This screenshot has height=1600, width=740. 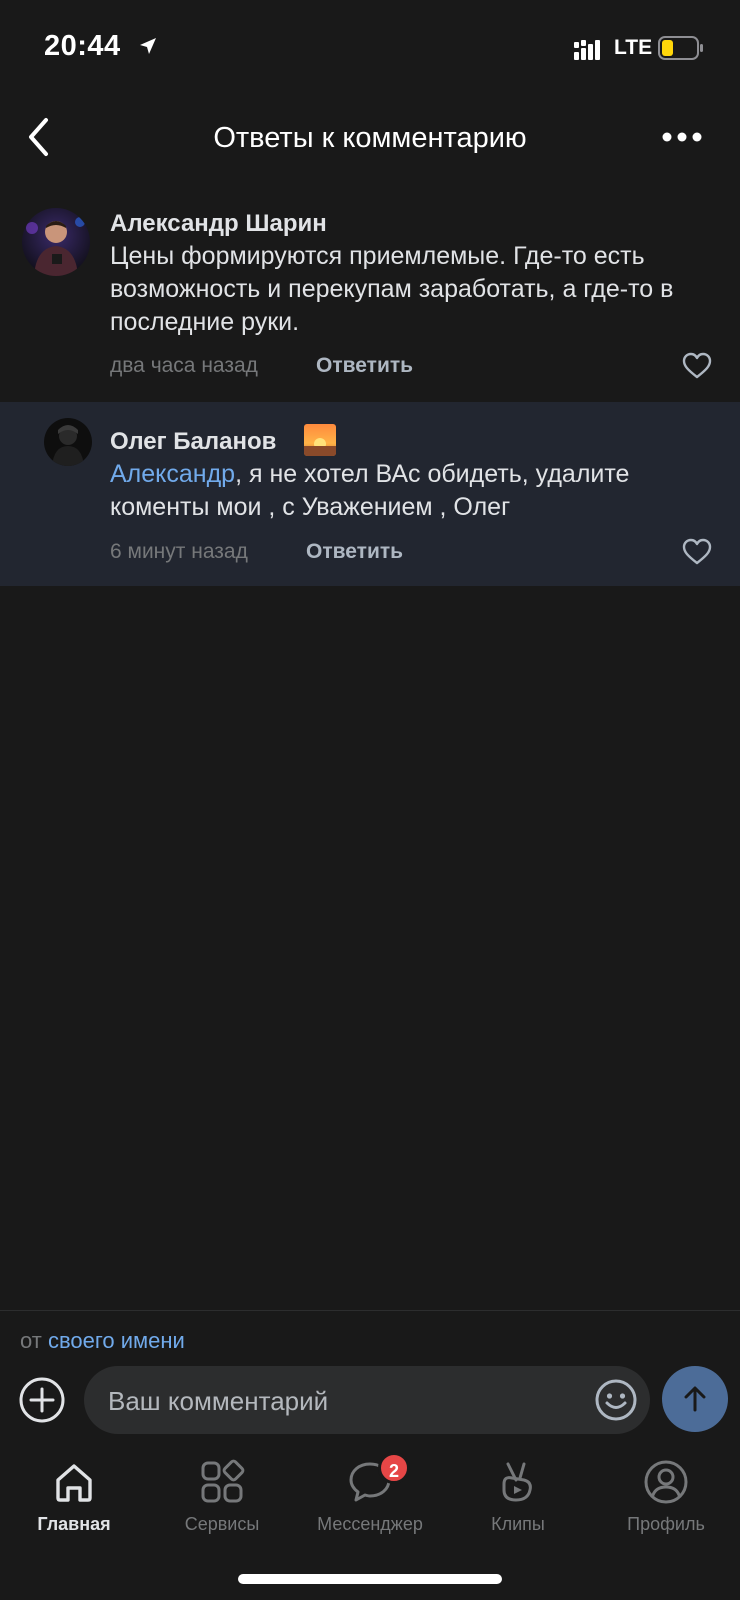 What do you see at coordinates (517, 1482) in the screenshot?
I see `clips-icon` at bounding box center [517, 1482].